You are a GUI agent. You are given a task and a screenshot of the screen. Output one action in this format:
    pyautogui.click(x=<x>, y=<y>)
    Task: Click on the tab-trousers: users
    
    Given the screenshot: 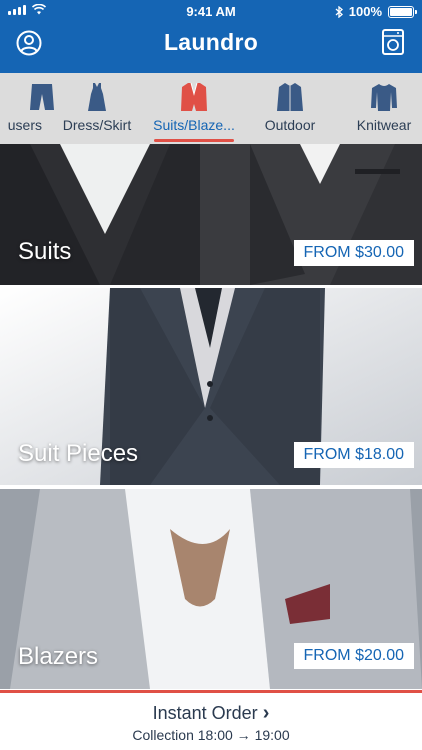 What is the action you would take?
    pyautogui.click(x=27, y=108)
    